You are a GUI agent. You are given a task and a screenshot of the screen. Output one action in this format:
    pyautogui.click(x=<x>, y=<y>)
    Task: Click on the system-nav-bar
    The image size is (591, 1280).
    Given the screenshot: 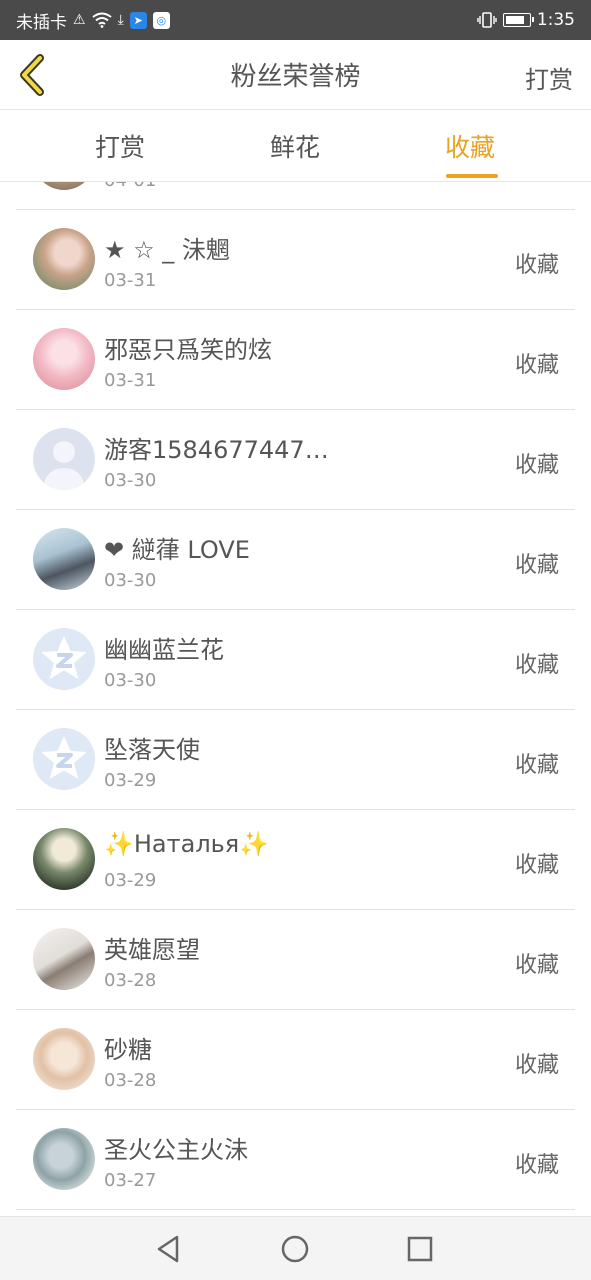 What is the action you would take?
    pyautogui.click(x=295, y=1248)
    